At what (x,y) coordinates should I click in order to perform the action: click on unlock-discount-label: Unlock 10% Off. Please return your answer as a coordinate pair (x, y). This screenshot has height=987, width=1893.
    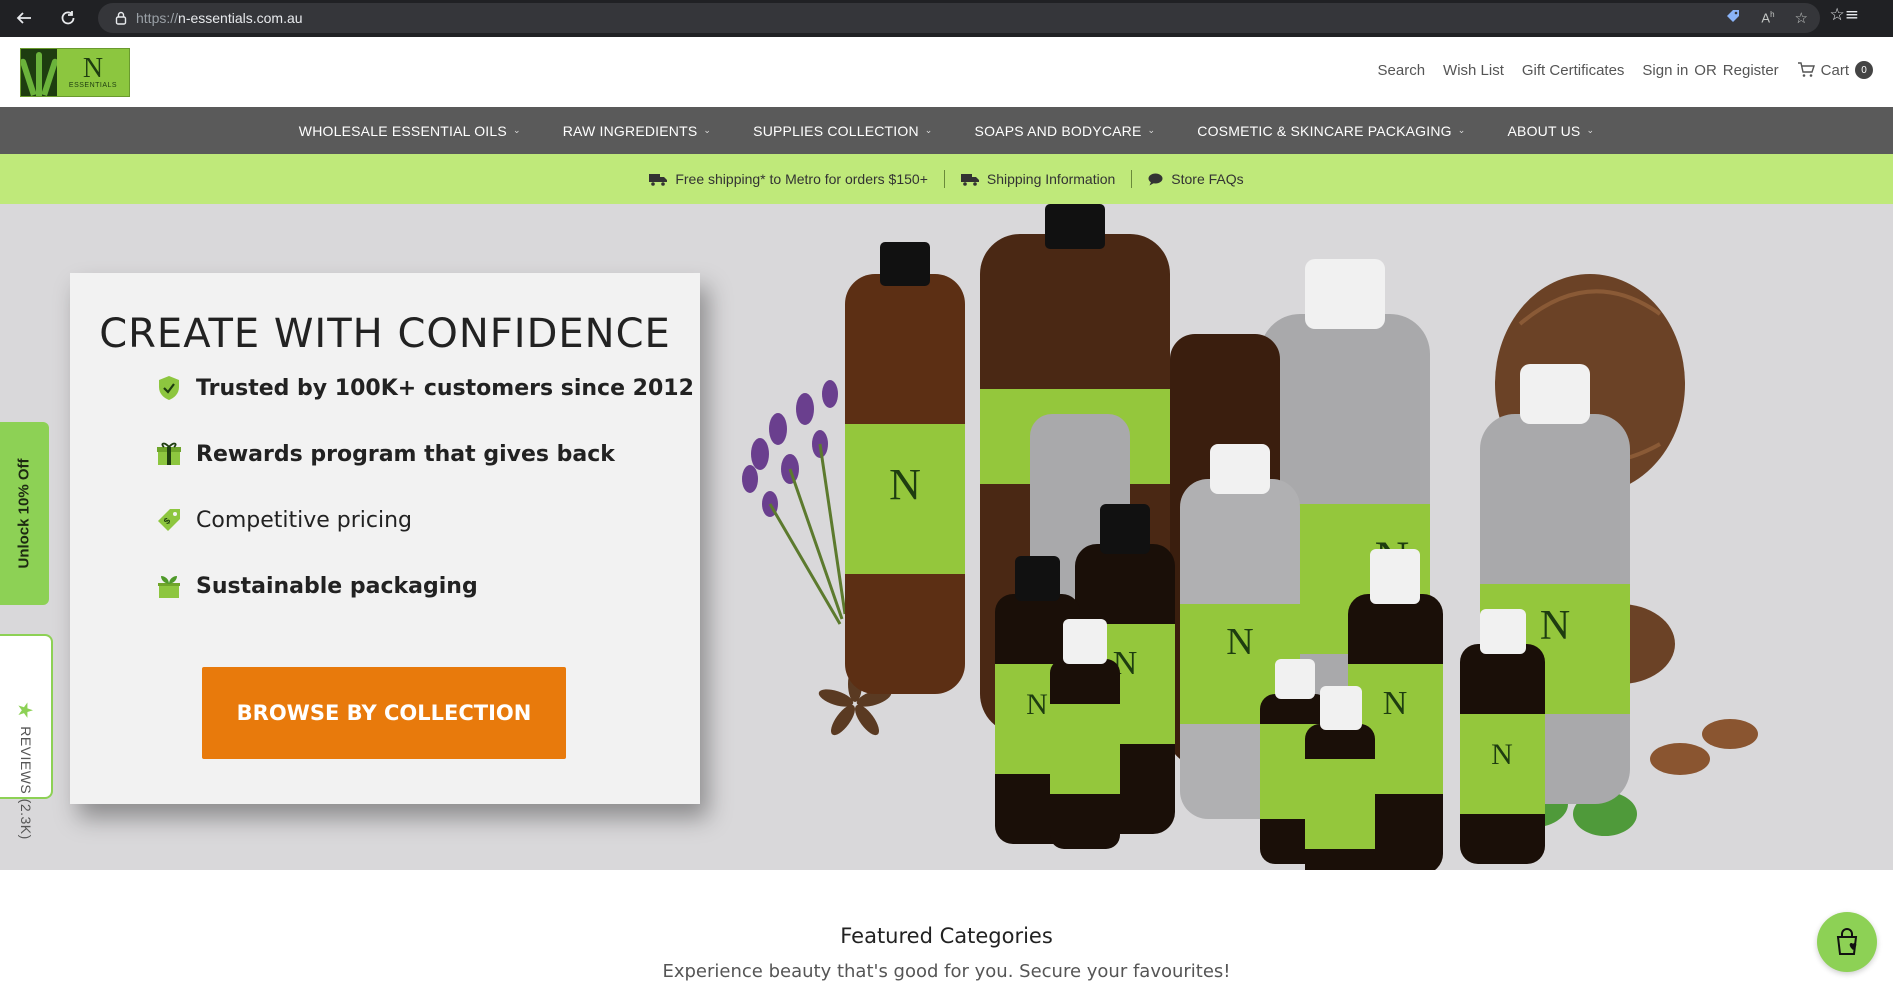
    Looking at the image, I should click on (24, 513).